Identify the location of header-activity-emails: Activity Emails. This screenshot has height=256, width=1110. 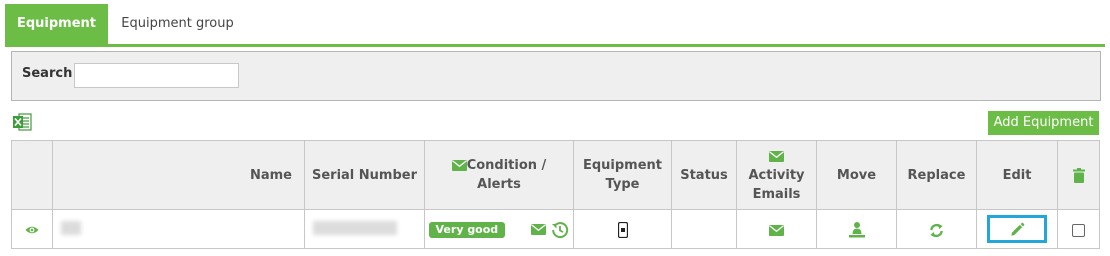
(776, 175).